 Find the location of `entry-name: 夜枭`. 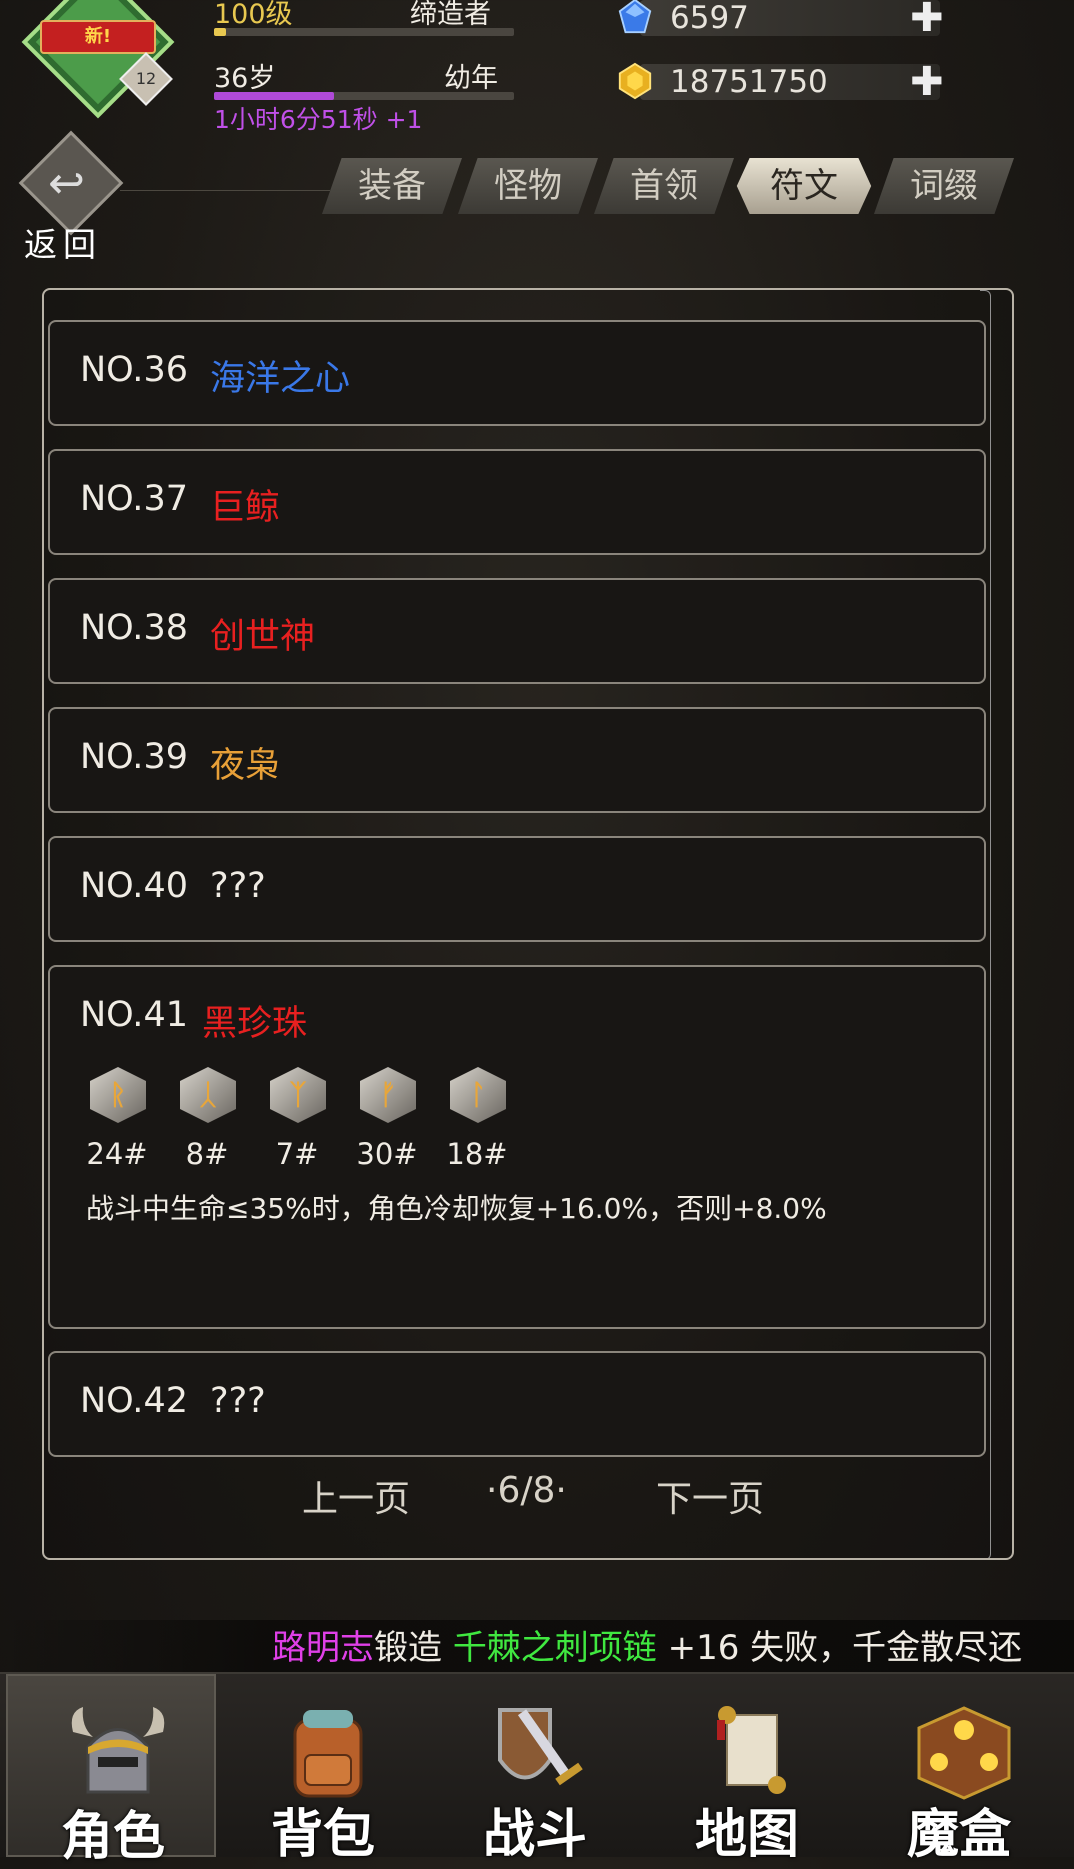

entry-name: 夜枭 is located at coordinates (245, 766).